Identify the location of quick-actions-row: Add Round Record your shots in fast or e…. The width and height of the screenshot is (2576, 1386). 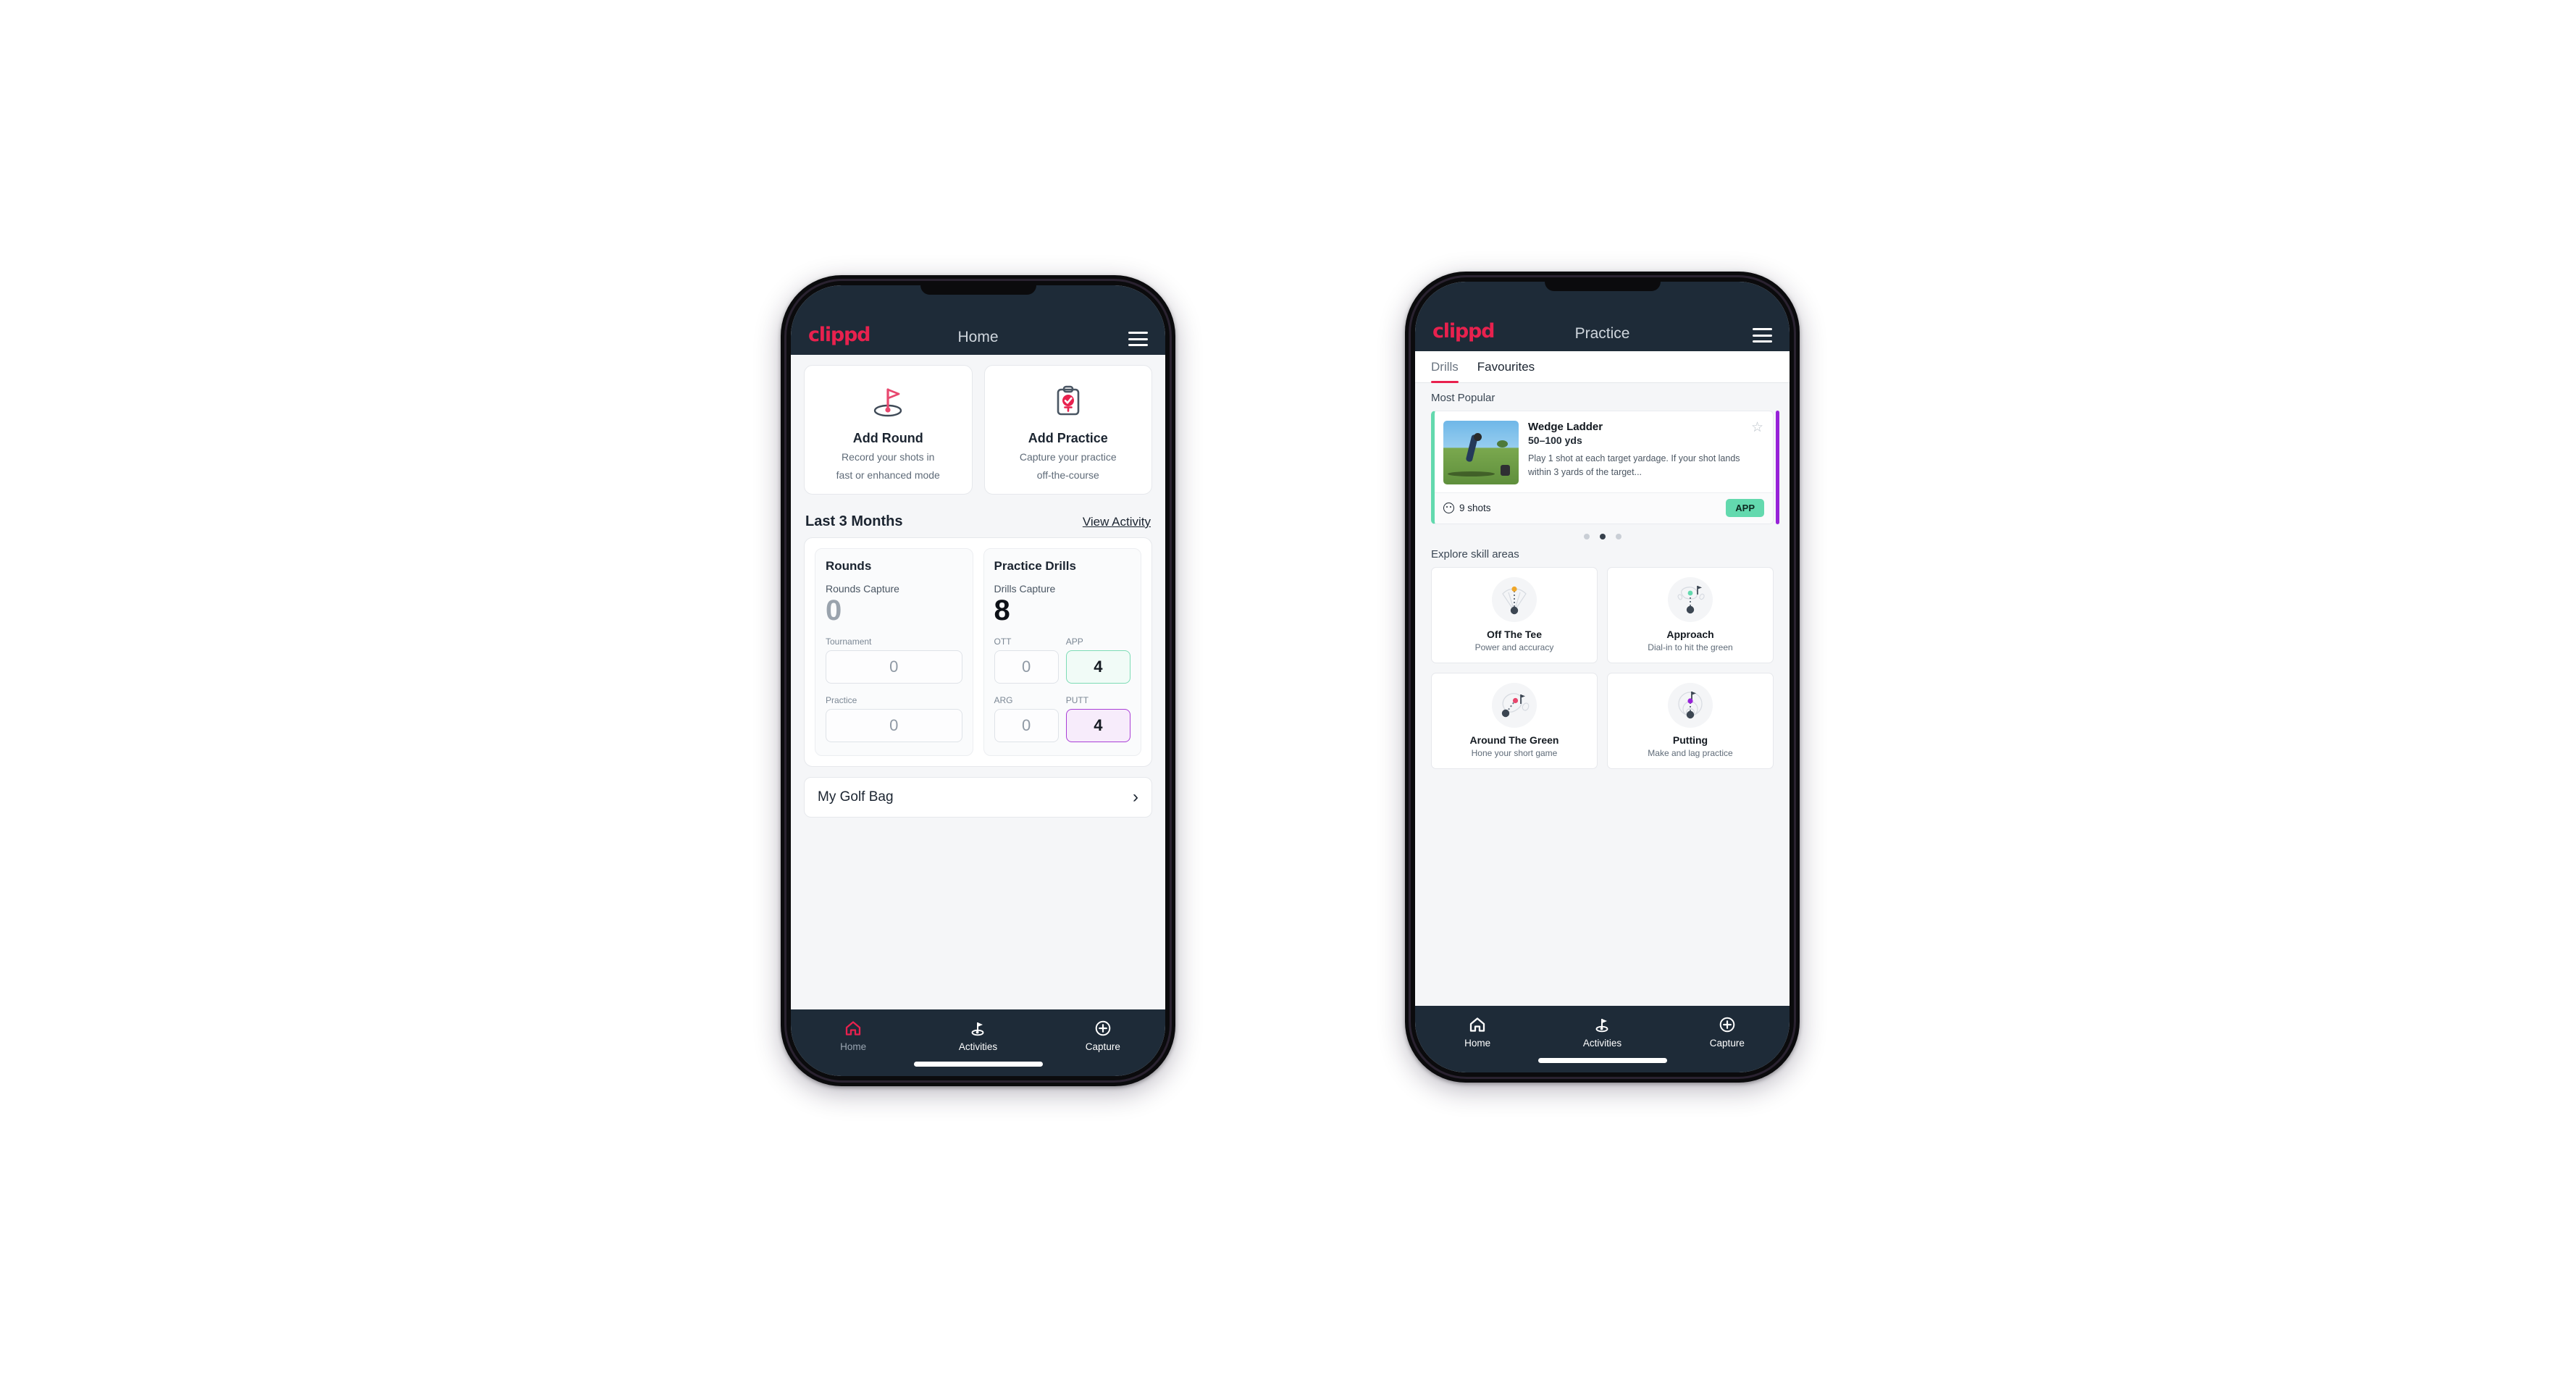
(978, 430).